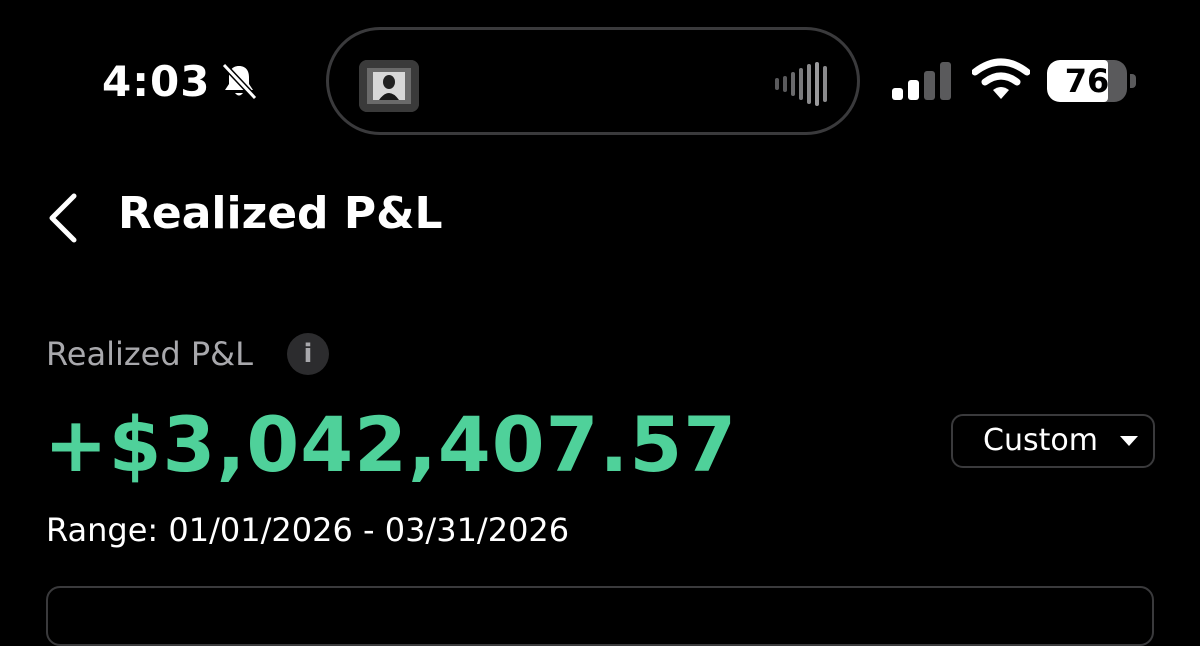  What do you see at coordinates (1129, 441) in the screenshot?
I see `caret-down-icon` at bounding box center [1129, 441].